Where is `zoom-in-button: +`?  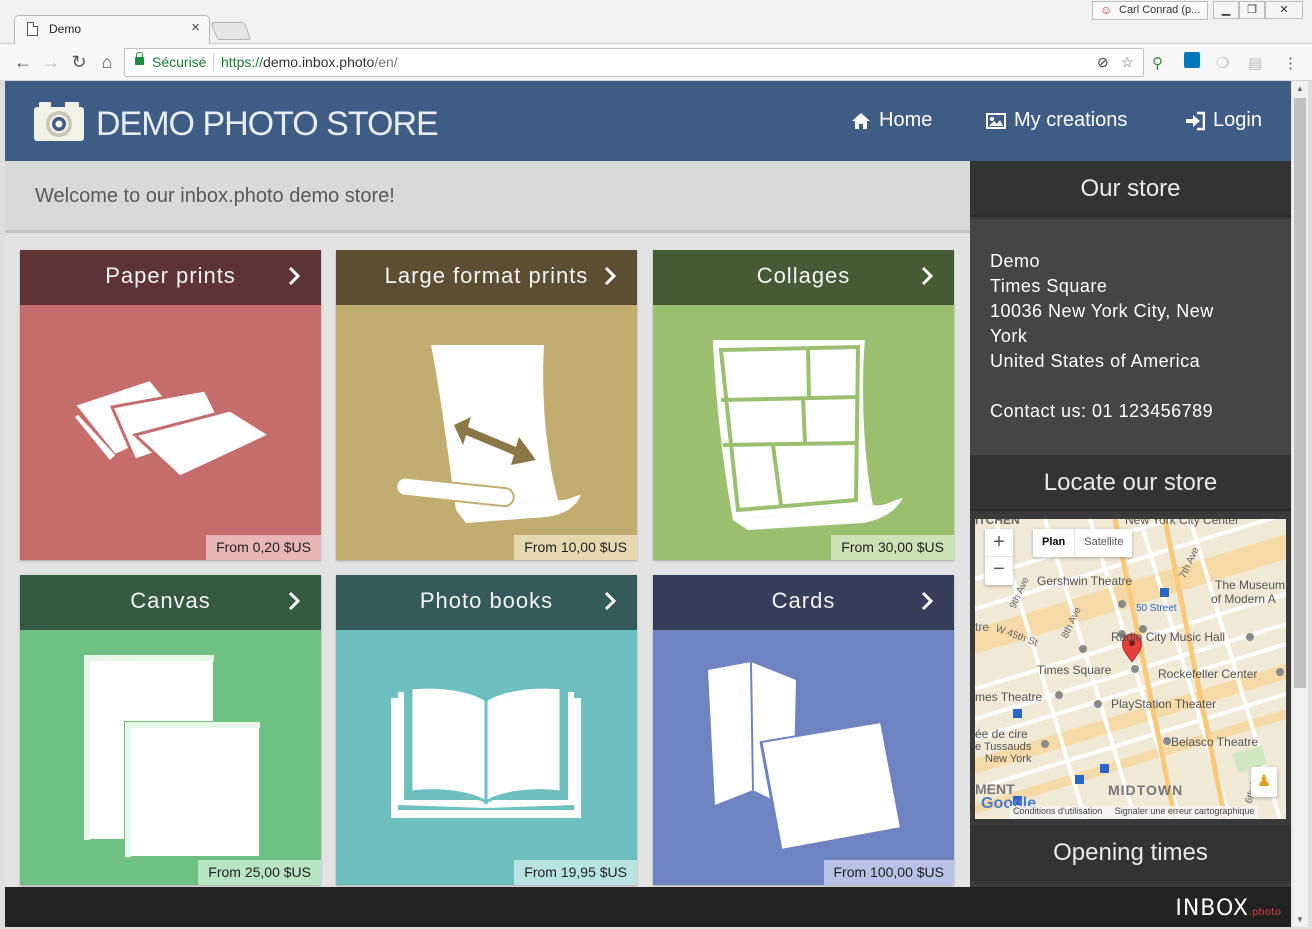 zoom-in-button: + is located at coordinates (999, 543).